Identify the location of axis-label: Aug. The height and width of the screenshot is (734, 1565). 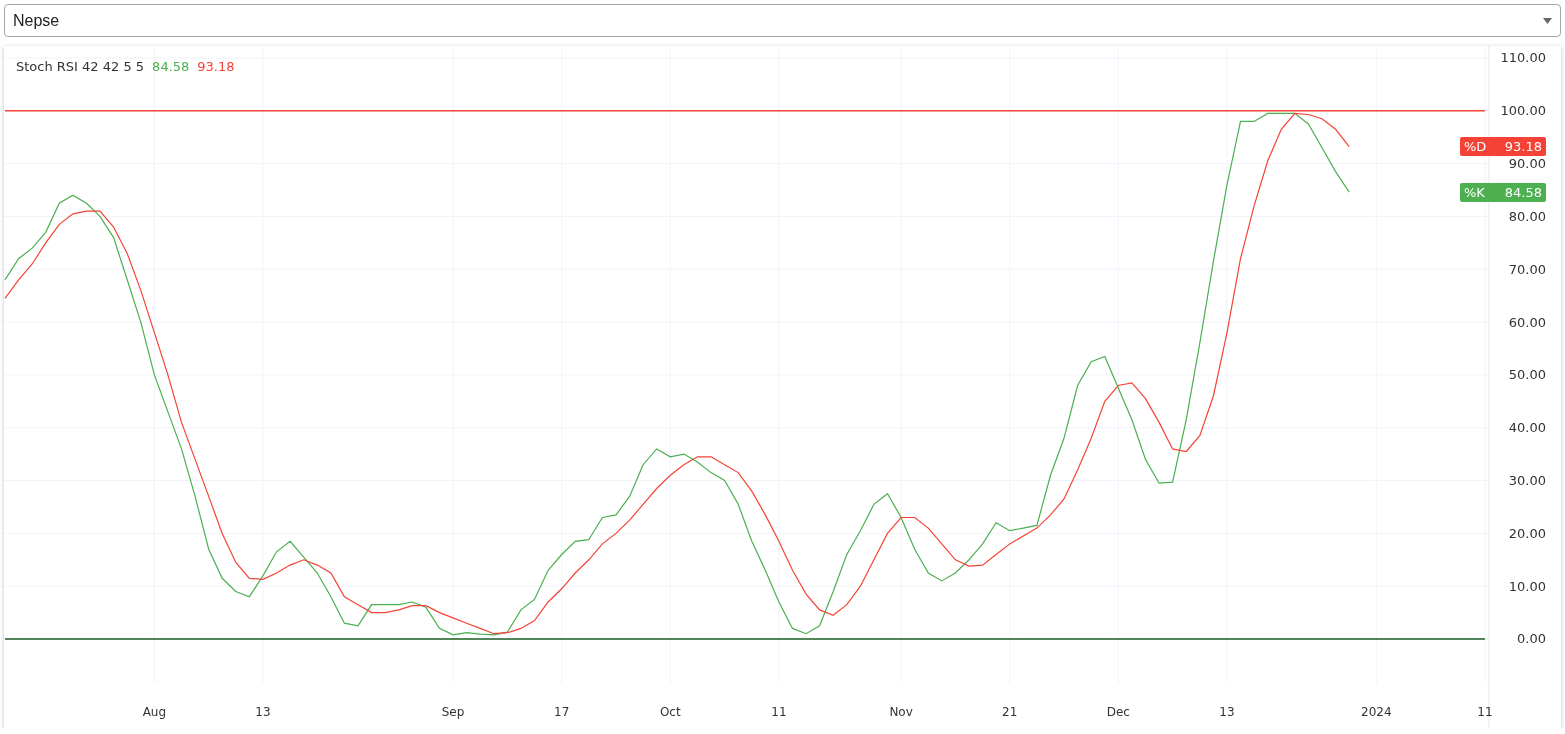
(154, 712).